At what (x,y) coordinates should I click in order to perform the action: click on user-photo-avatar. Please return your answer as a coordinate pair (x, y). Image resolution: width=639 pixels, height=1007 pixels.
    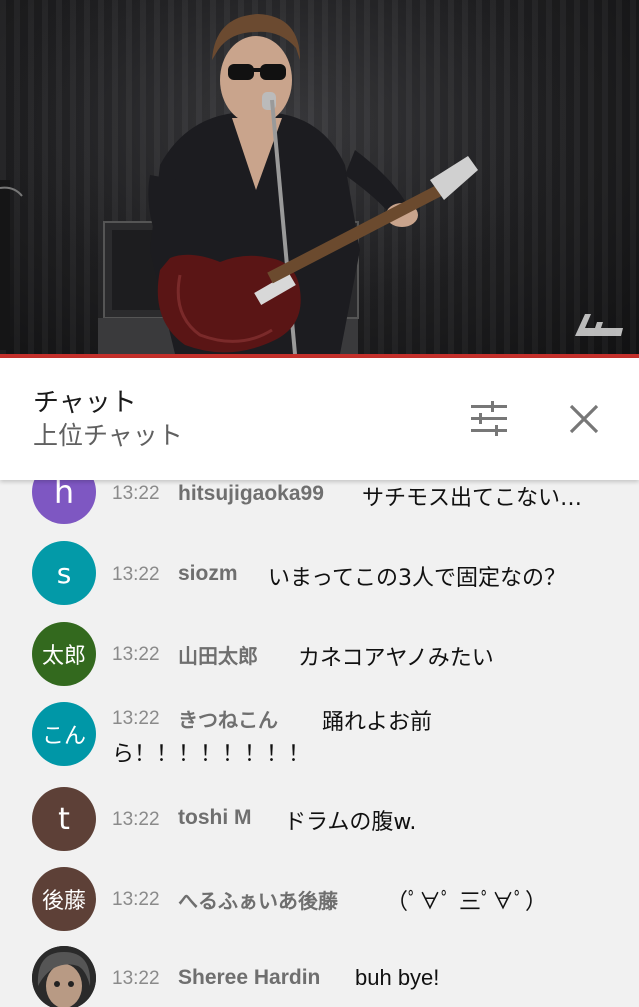
    Looking at the image, I should click on (64, 976).